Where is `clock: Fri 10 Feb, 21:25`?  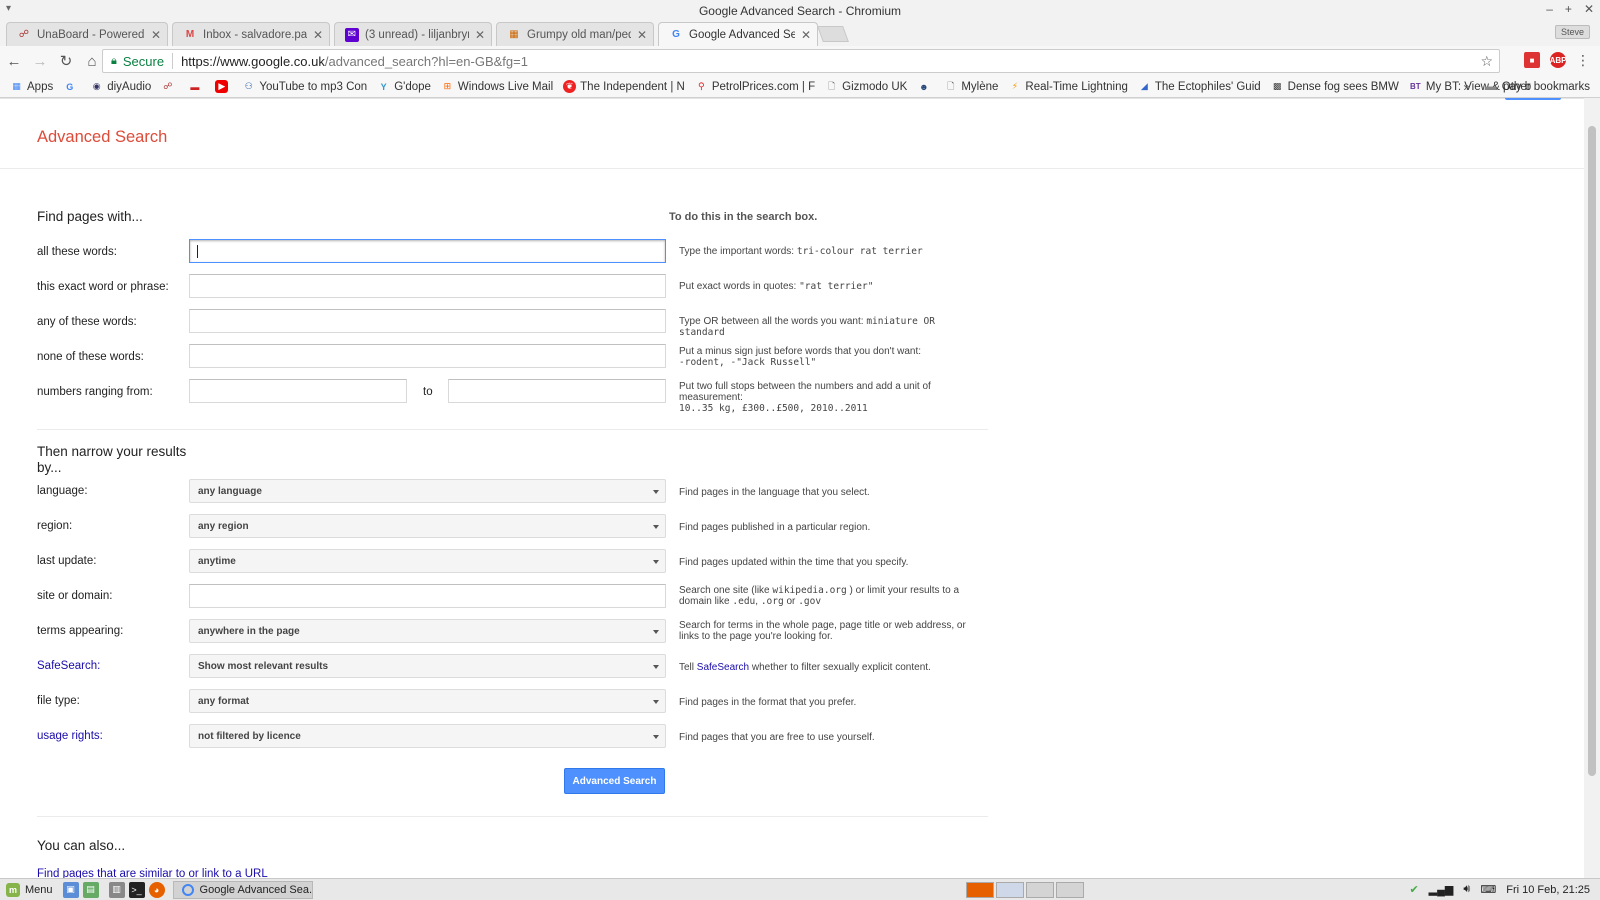 clock: Fri 10 Feb, 21:25 is located at coordinates (1548, 890).